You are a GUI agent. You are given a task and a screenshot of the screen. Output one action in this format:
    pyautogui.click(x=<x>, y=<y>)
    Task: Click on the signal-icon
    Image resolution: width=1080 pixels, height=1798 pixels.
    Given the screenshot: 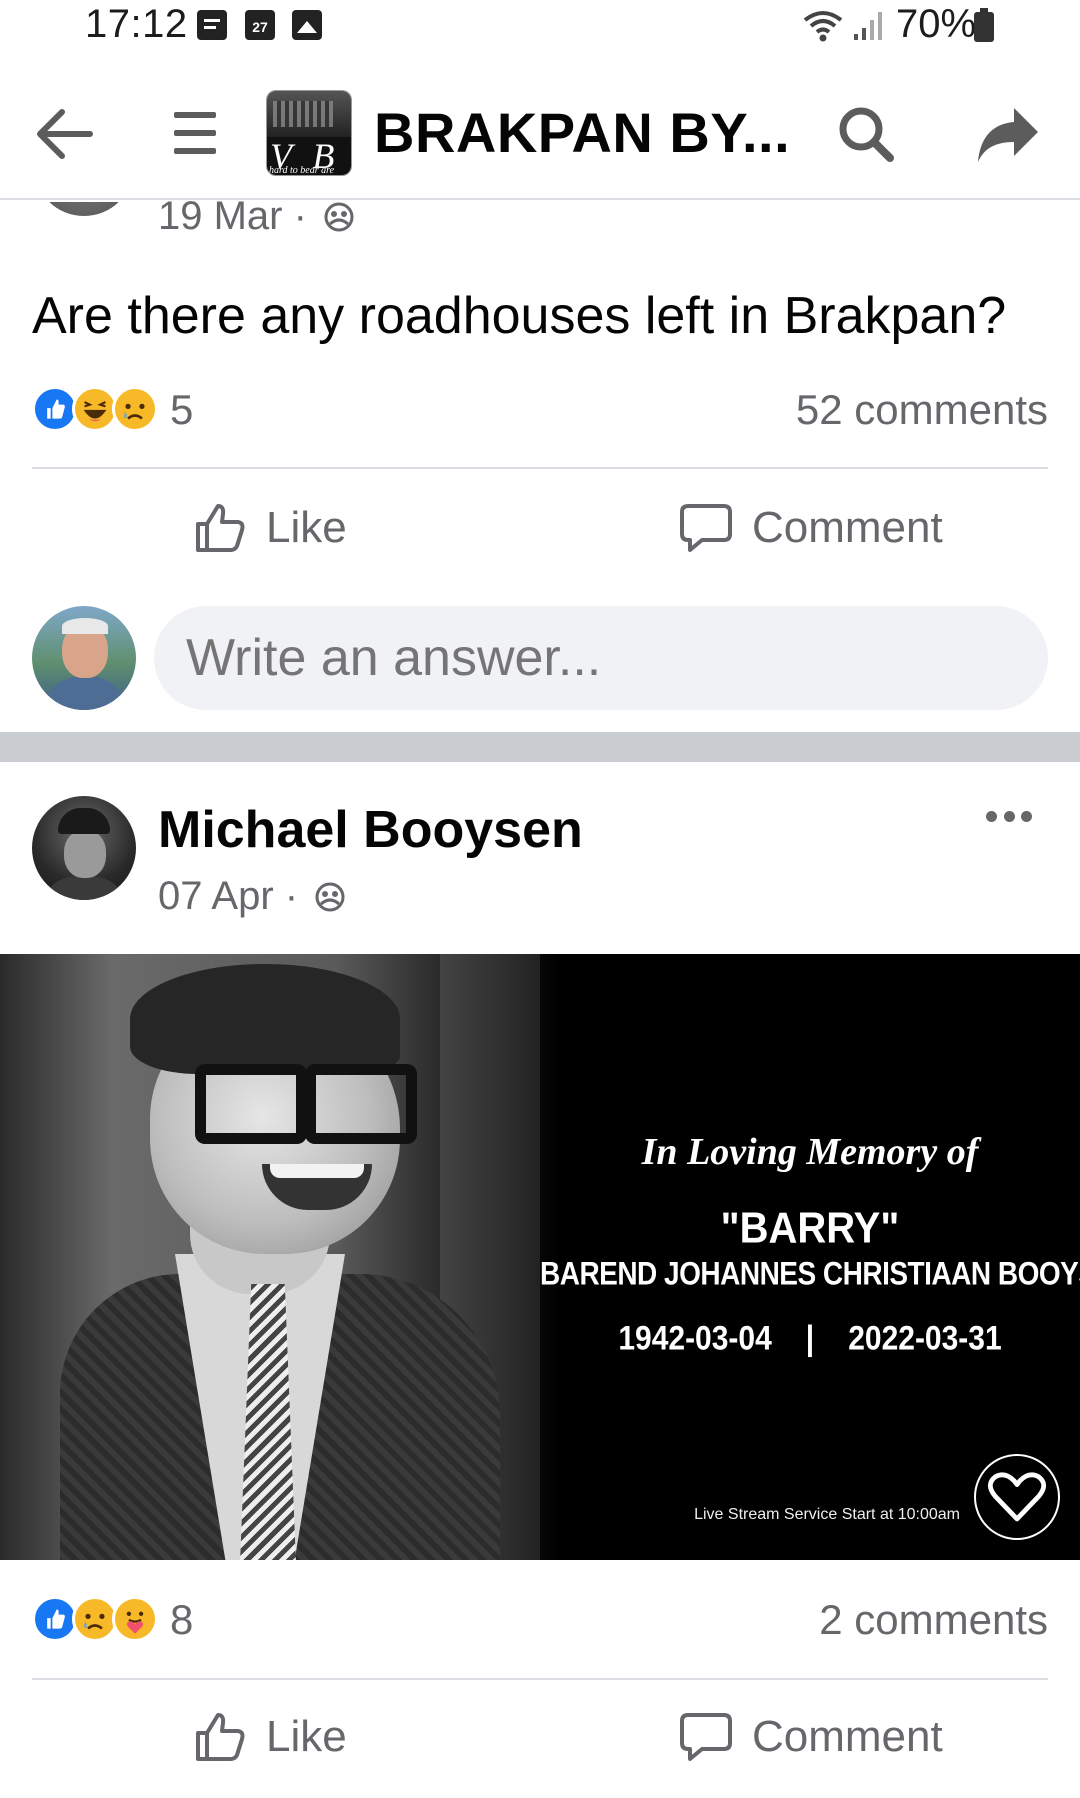 What is the action you would take?
    pyautogui.click(x=868, y=26)
    